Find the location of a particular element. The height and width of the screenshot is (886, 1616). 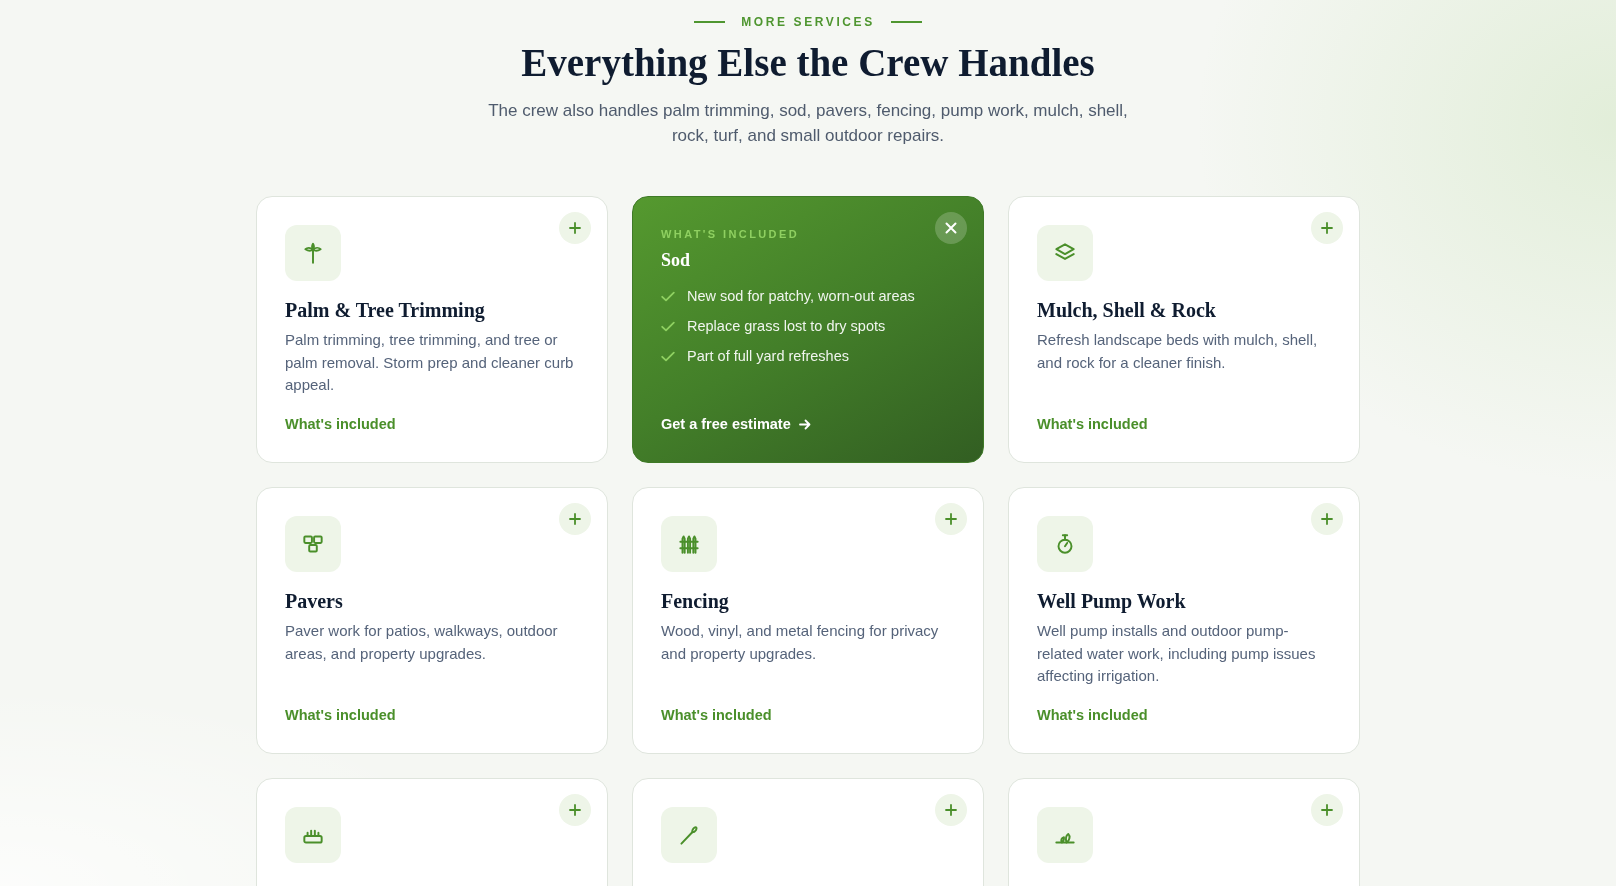

layers-icon is located at coordinates (1065, 253).